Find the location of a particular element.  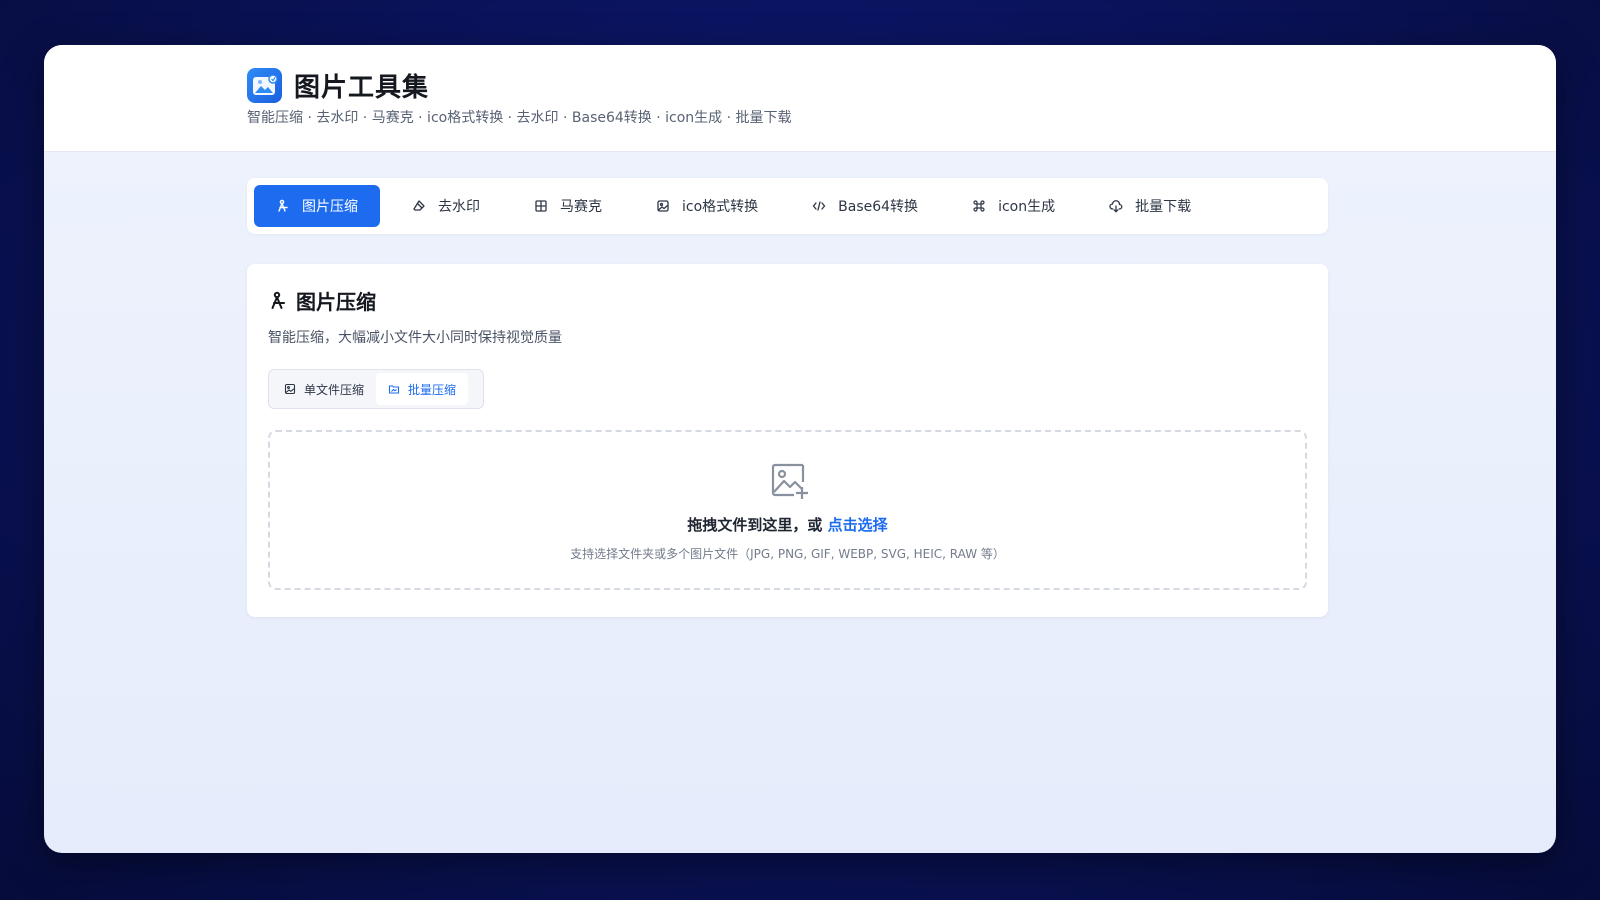

panel-title-text: 图片压缩 is located at coordinates (336, 302).